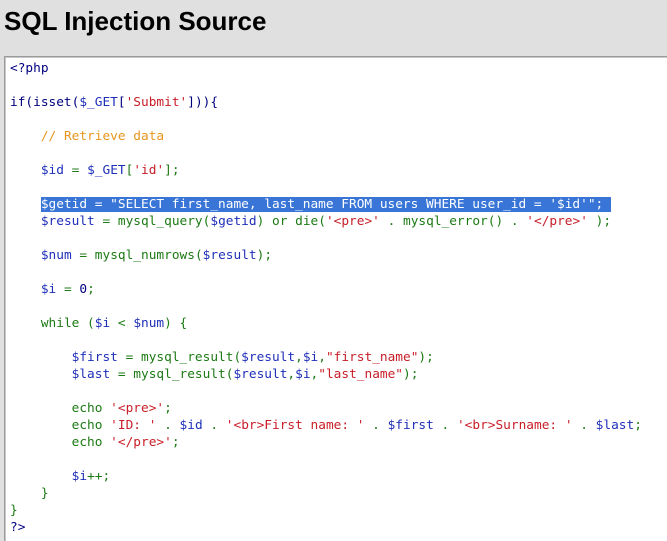 The image size is (667, 541). What do you see at coordinates (615, 425) in the screenshot?
I see `code-token: $last` at bounding box center [615, 425].